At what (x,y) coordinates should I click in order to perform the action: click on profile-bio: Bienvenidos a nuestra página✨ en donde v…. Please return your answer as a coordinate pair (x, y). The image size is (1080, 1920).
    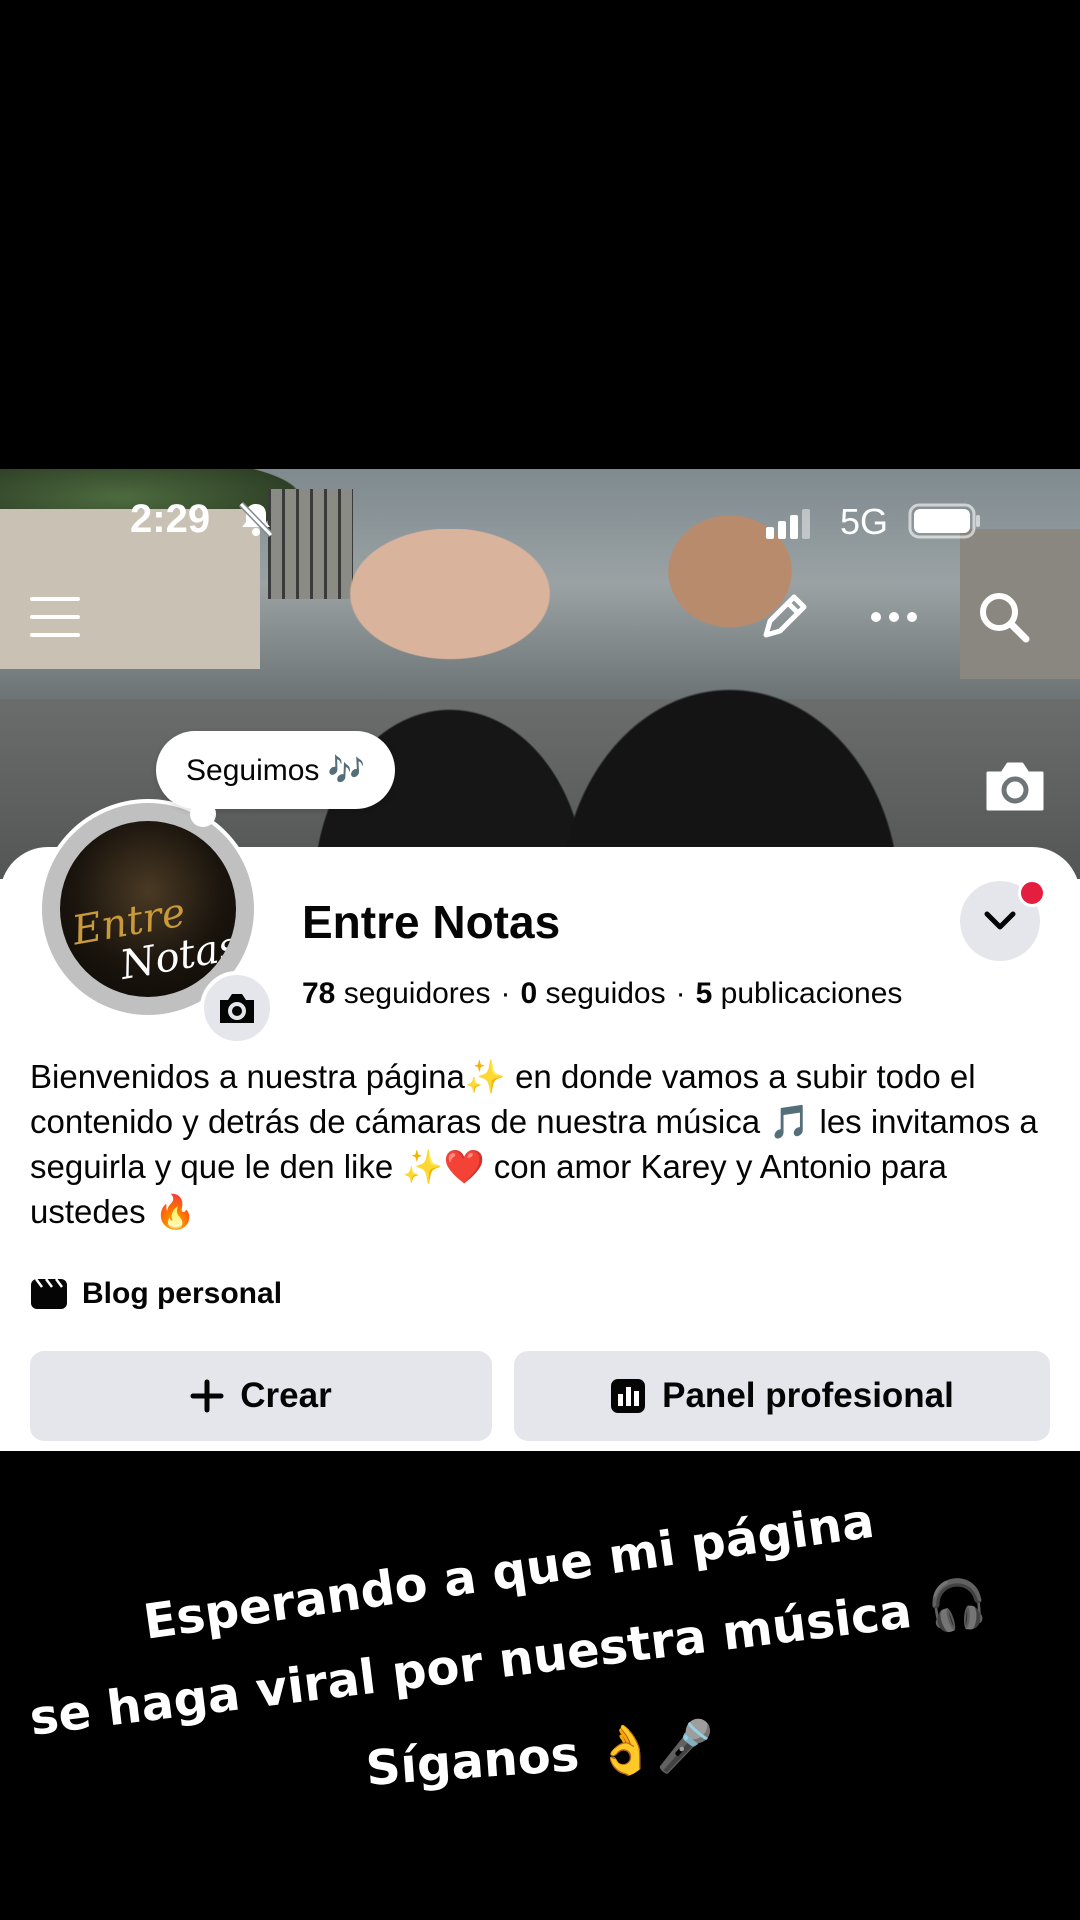
    Looking at the image, I should click on (534, 1144).